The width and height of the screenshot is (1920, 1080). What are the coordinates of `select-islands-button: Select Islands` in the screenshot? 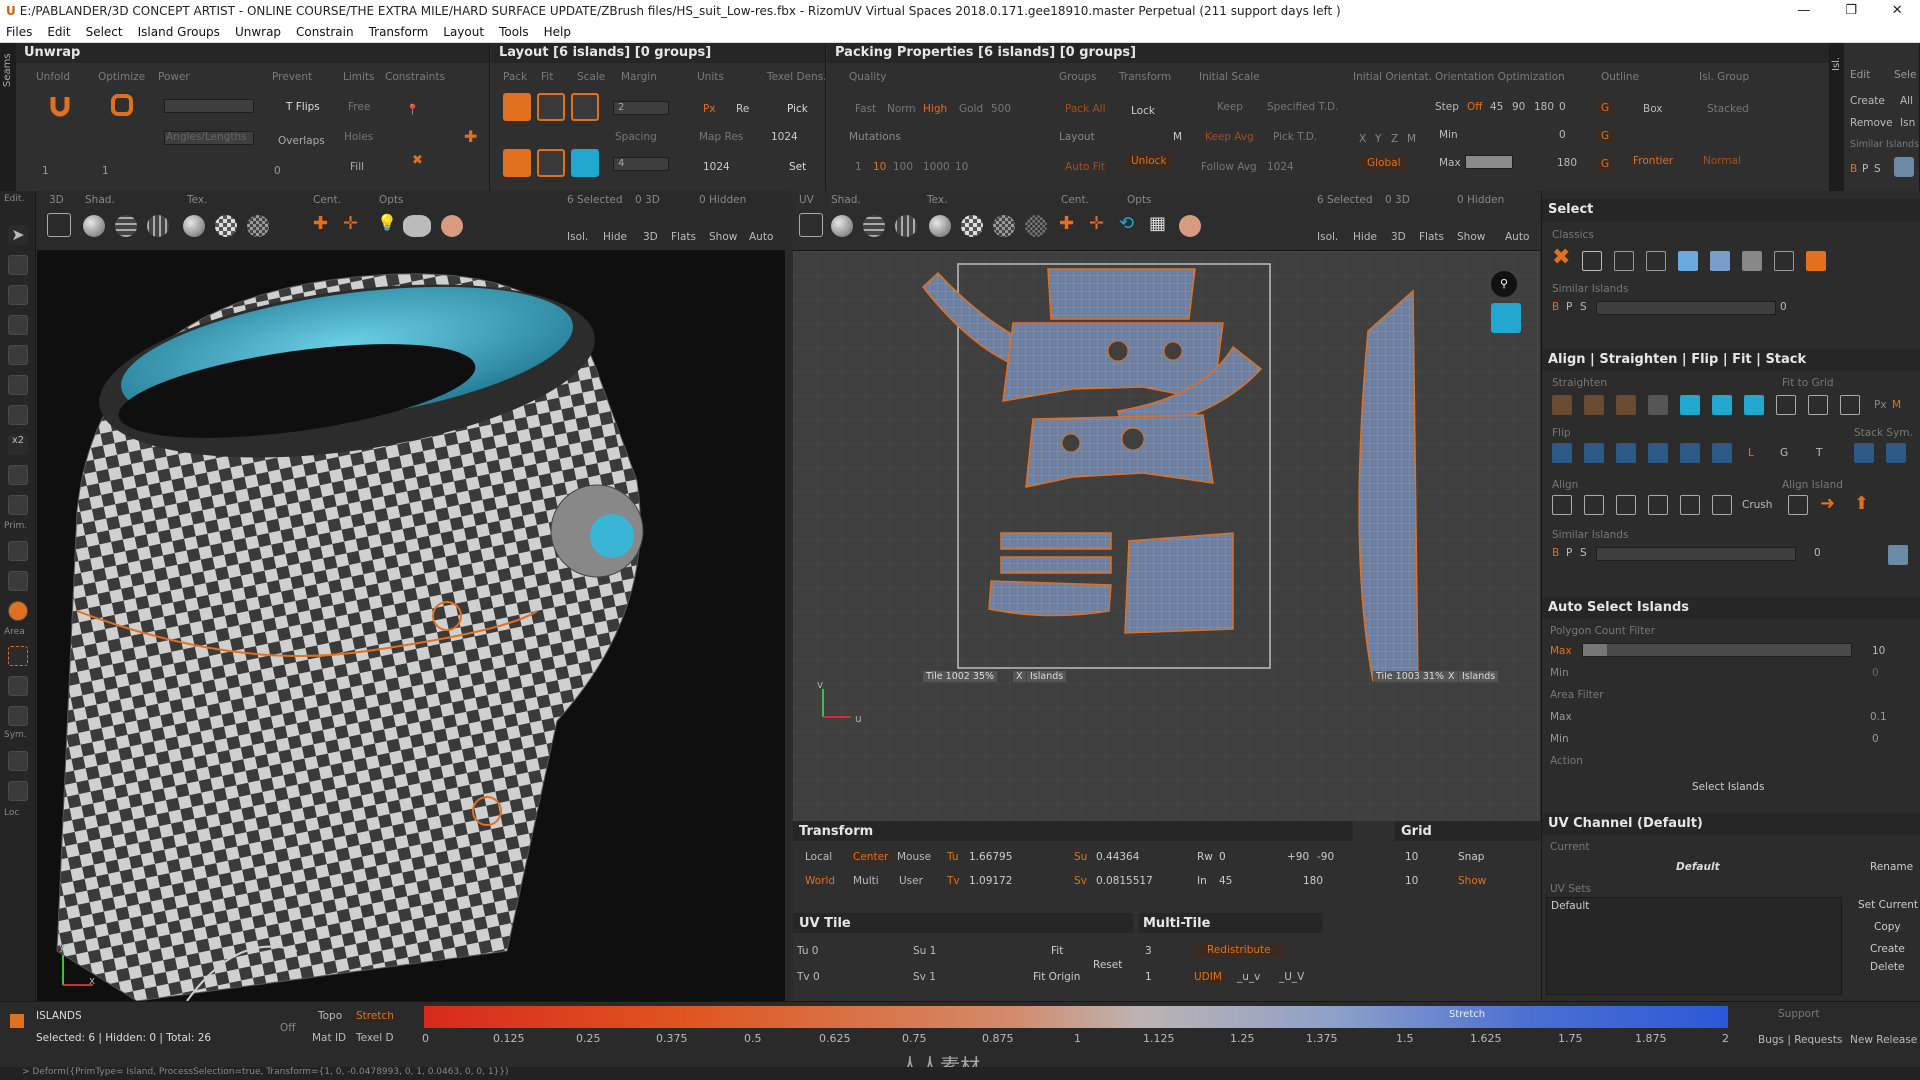 It's located at (1728, 787).